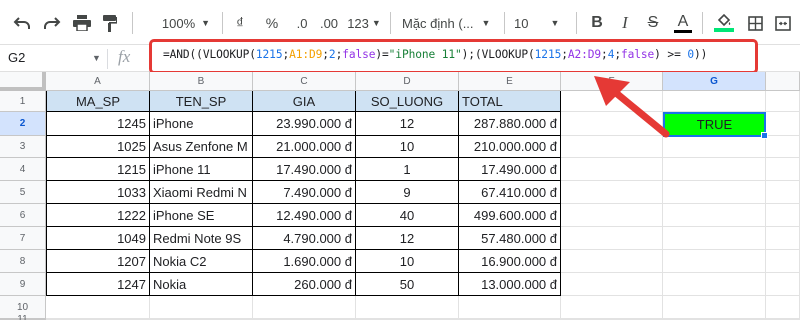  I want to click on table-cell: 12.490.000 đ, so click(304, 215).